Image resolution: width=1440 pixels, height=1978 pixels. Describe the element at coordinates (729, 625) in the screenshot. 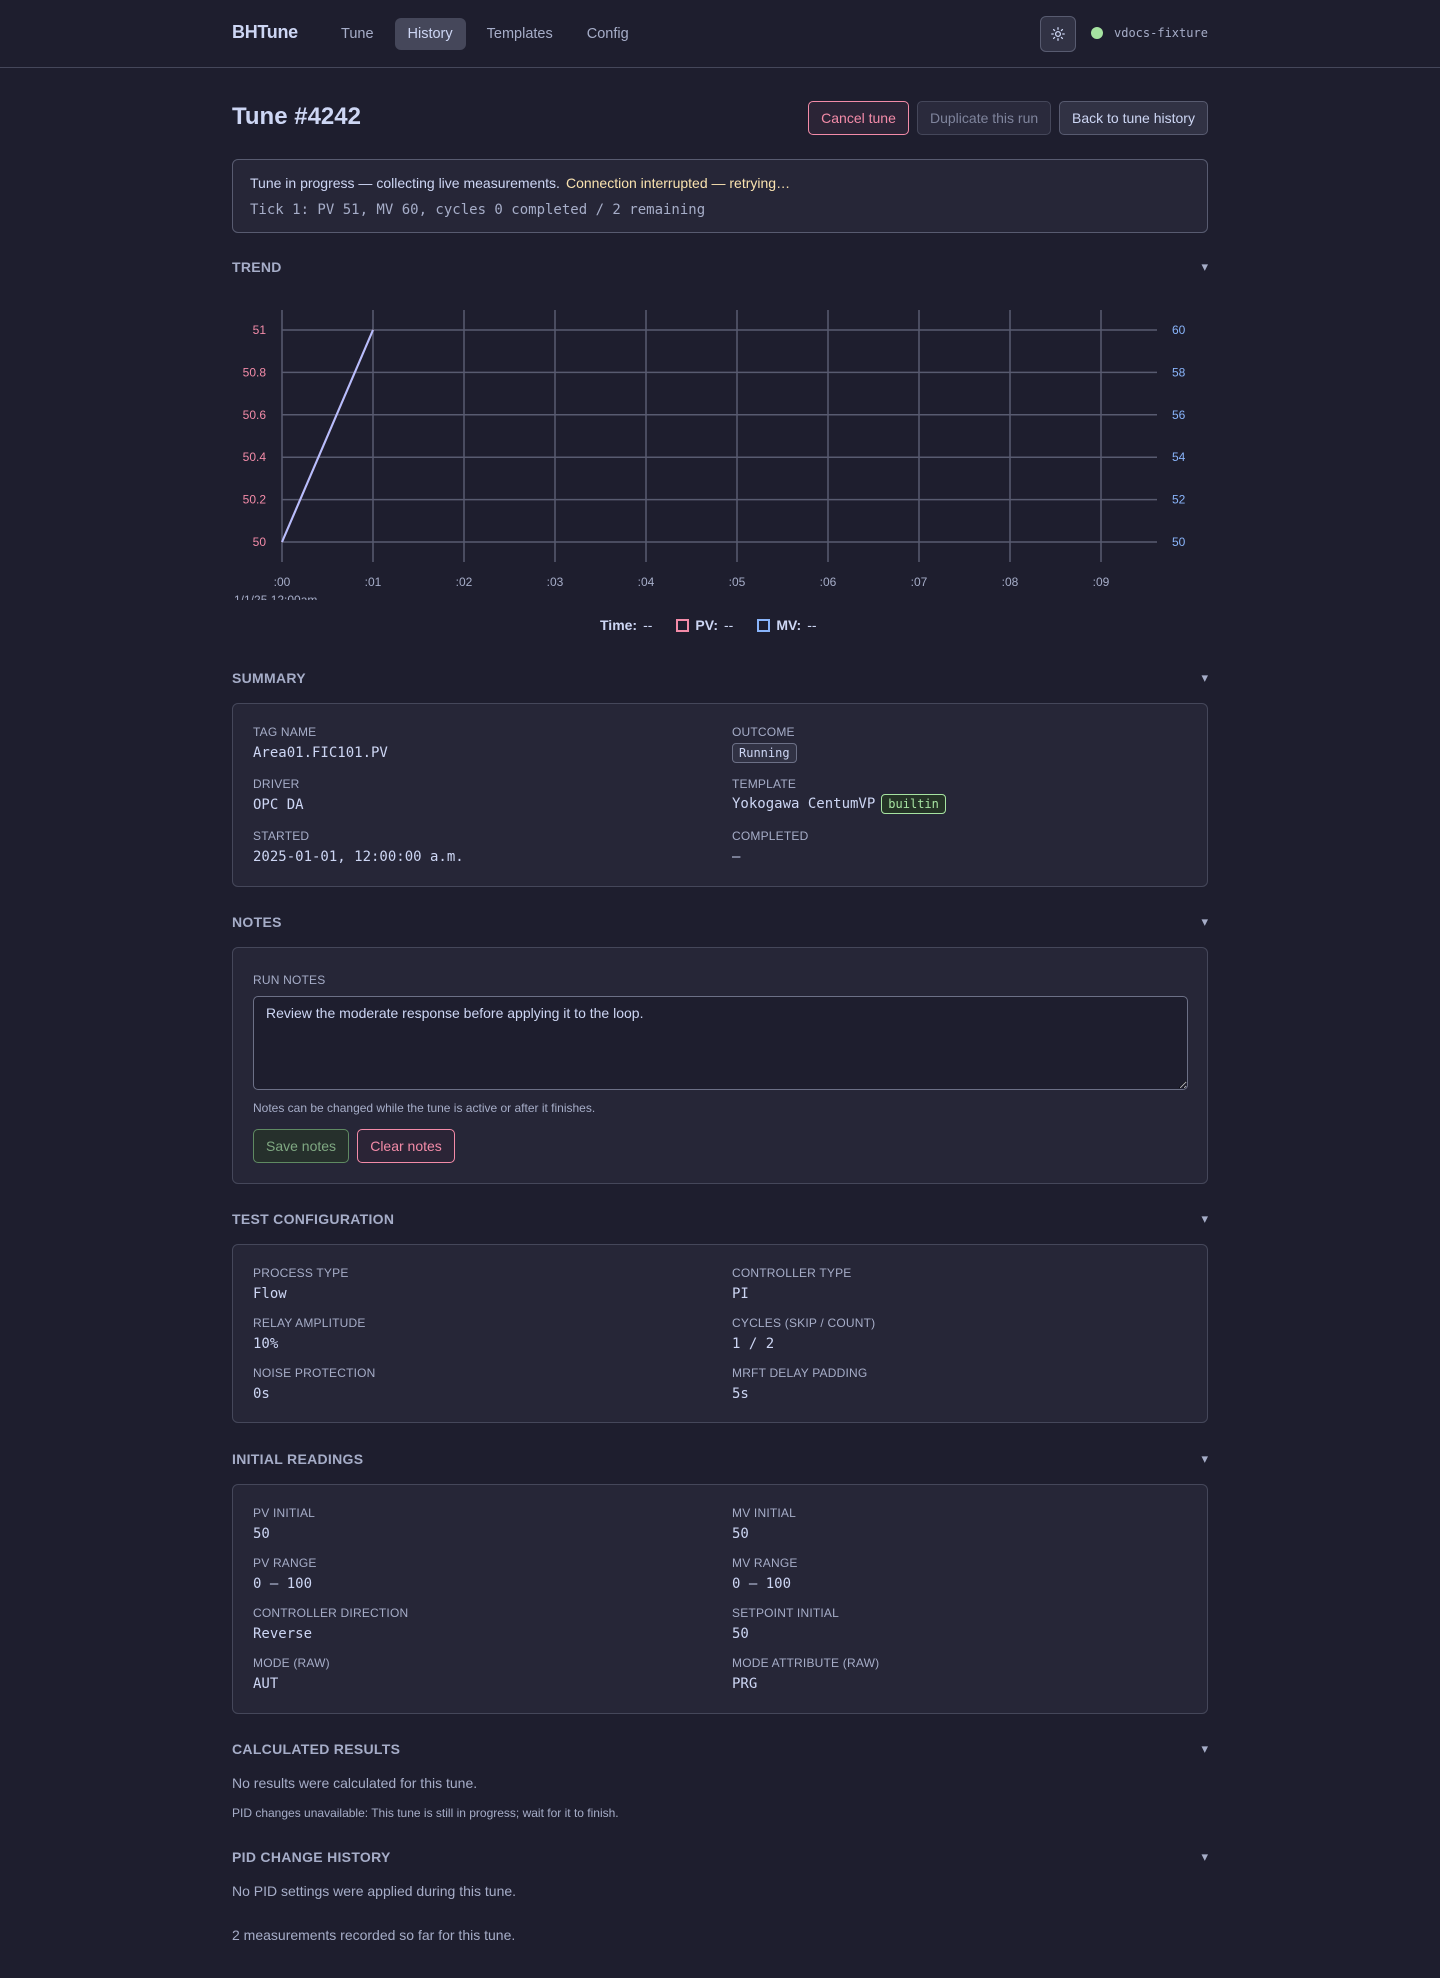

I see `legend-pv-value: --` at that location.